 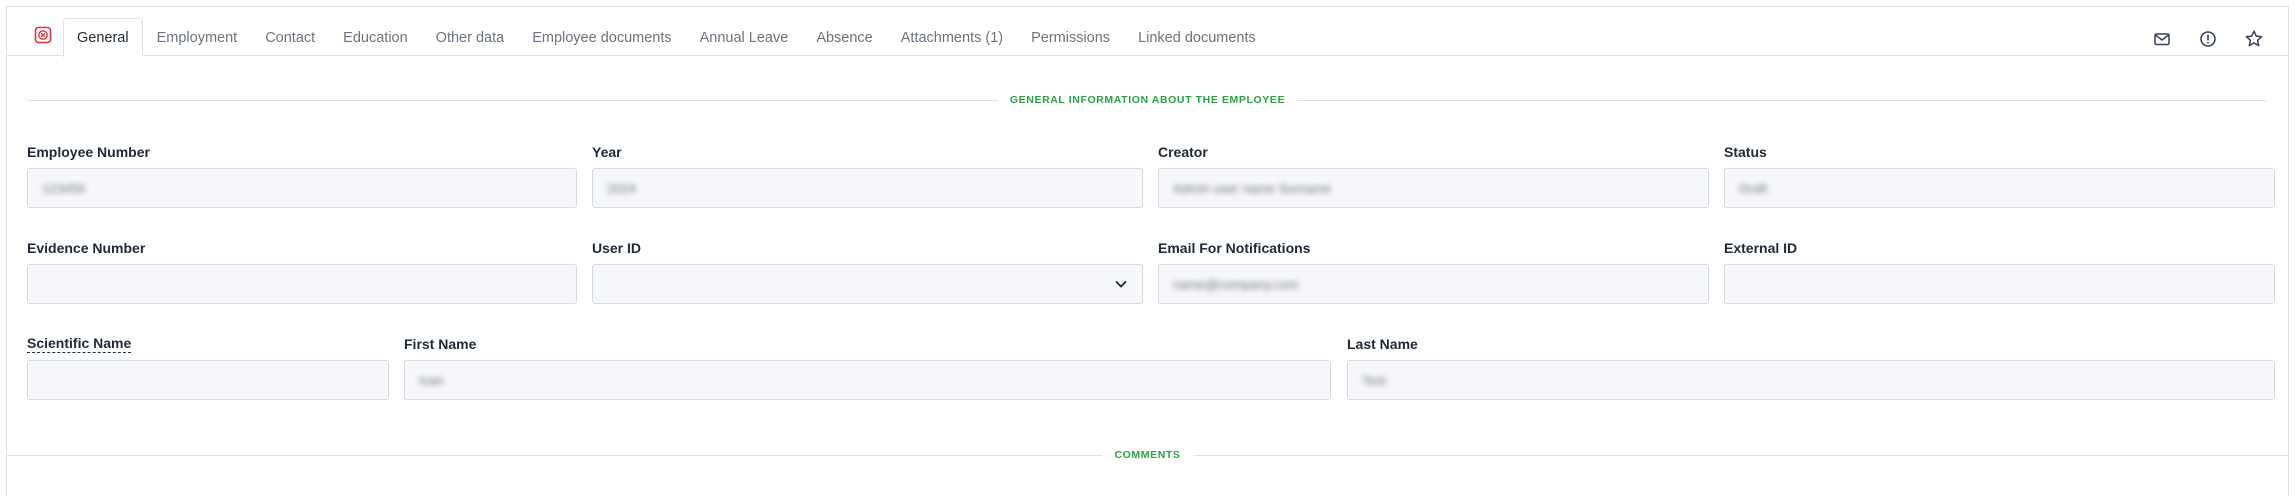 What do you see at coordinates (1121, 285) in the screenshot?
I see `chevron-down-icon` at bounding box center [1121, 285].